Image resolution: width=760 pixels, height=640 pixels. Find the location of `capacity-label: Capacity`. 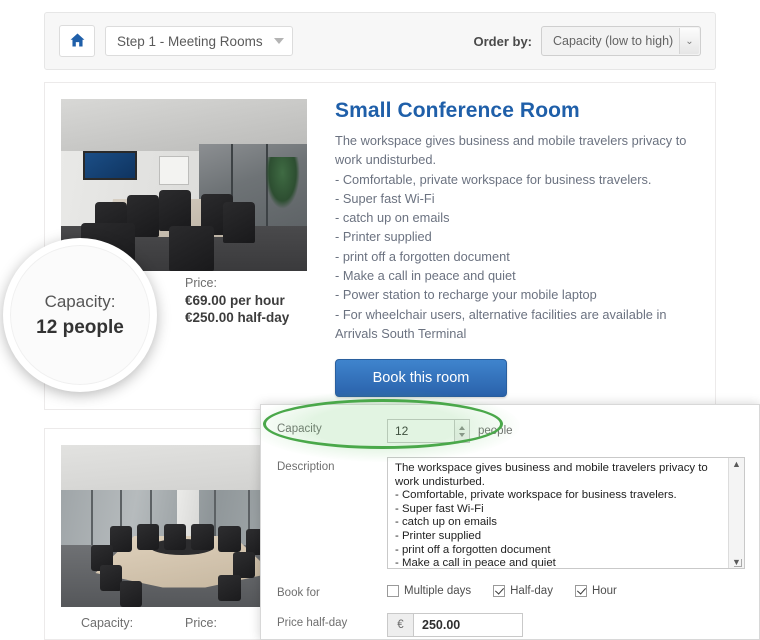

capacity-label: Capacity is located at coordinates (299, 429).